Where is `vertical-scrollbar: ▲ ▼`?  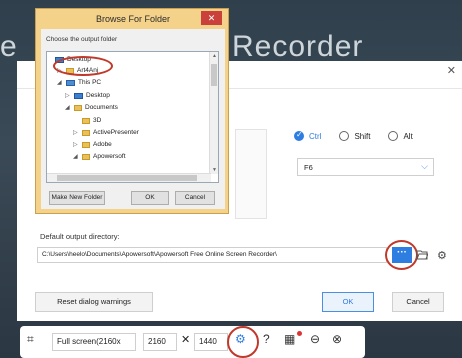
vertical-scrollbar: ▲ ▼ is located at coordinates (213, 113).